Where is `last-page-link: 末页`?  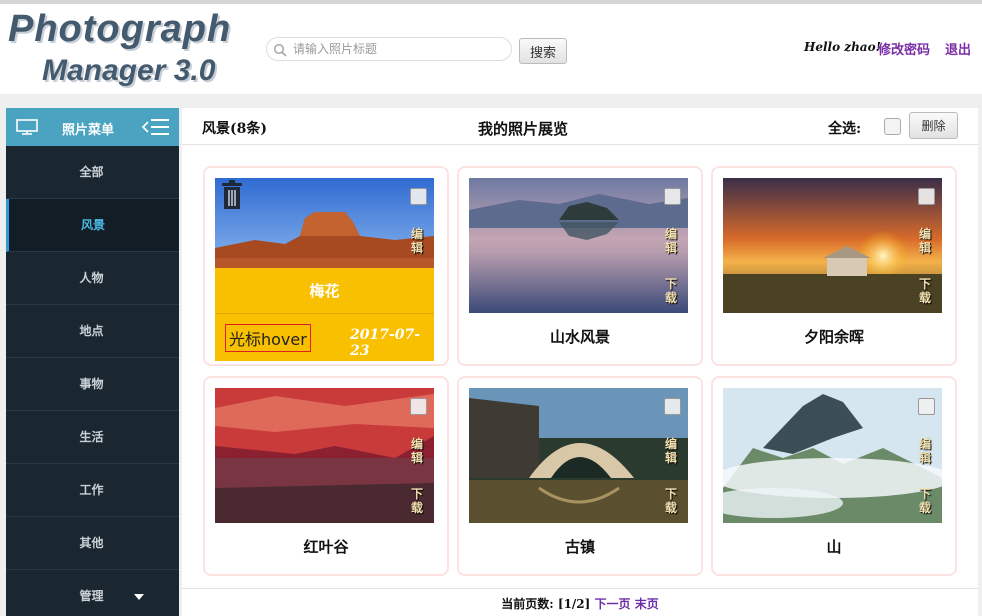 last-page-link: 末页 is located at coordinates (647, 604).